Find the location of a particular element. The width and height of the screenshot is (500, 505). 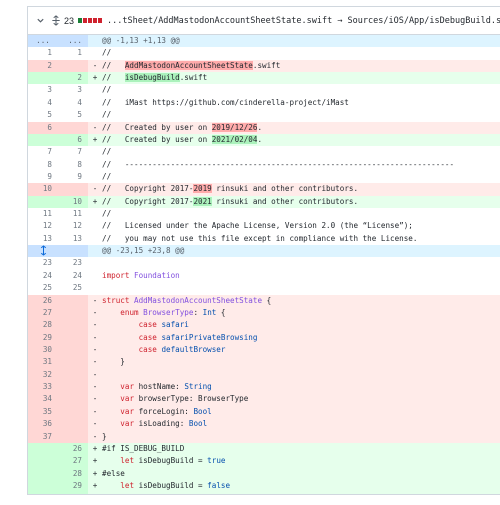

new-line-number: 26 is located at coordinates (73, 449).